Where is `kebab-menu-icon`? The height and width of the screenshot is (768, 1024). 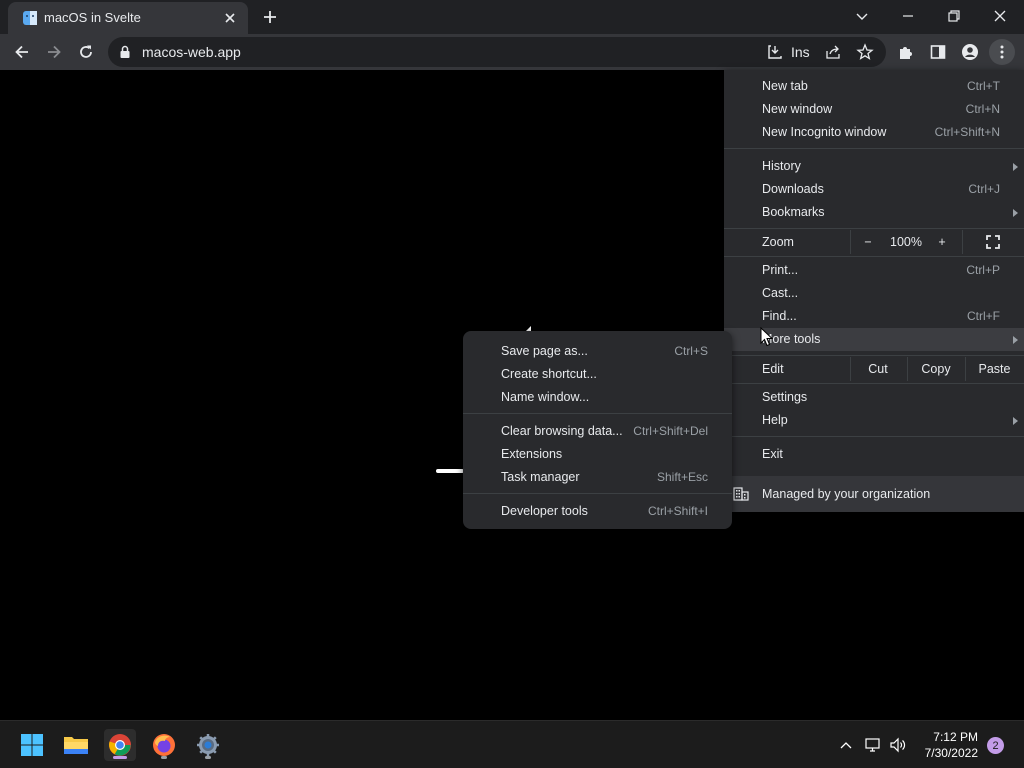 kebab-menu-icon is located at coordinates (1002, 52).